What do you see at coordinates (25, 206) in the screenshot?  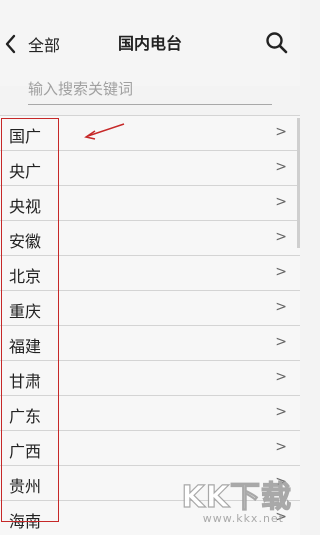 I see `list-item-label: 央视` at bounding box center [25, 206].